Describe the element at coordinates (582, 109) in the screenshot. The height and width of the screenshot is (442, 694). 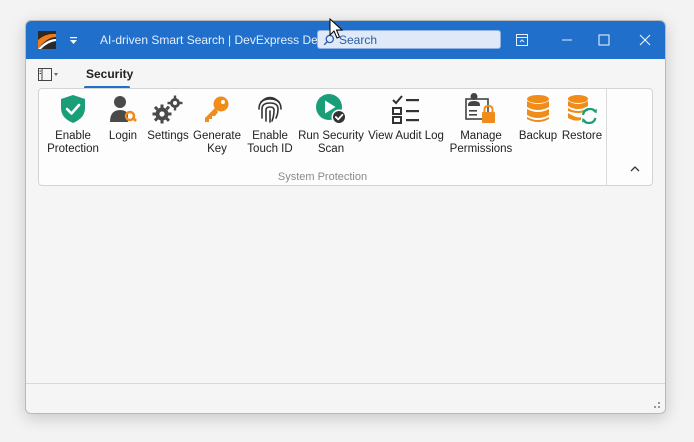
I see `database-restore-icon` at that location.